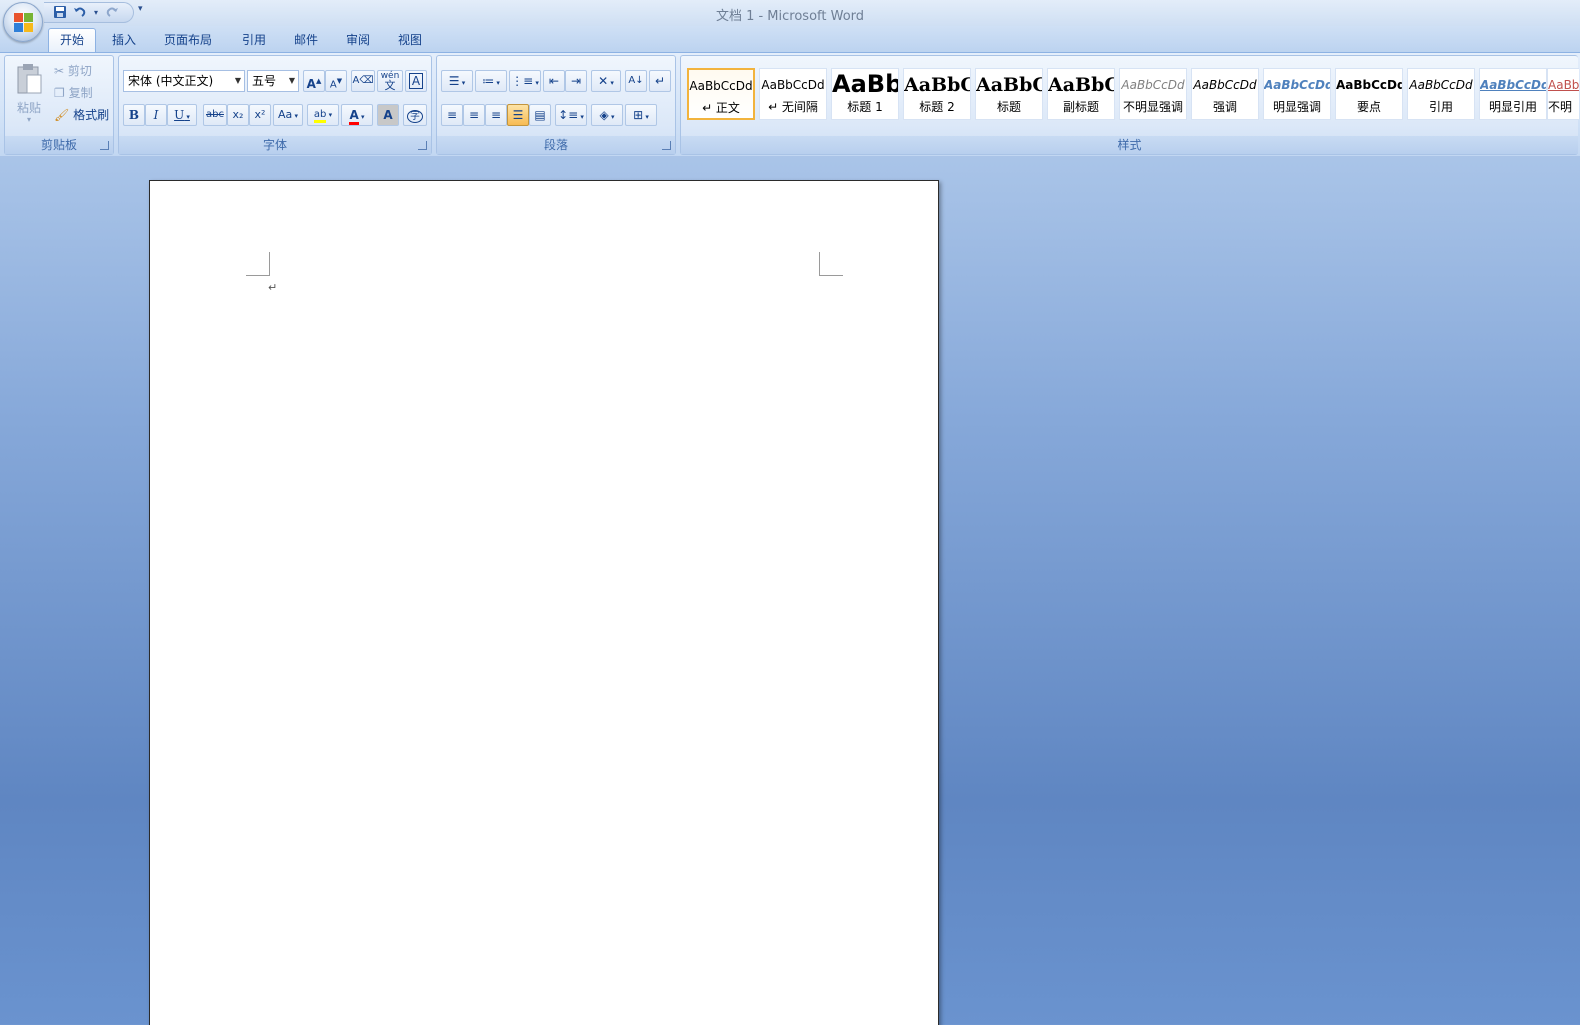 This screenshot has width=1580, height=1025. Describe the element at coordinates (568, 115) in the screenshot. I see `line-spacing-icon: ↕≡` at that location.